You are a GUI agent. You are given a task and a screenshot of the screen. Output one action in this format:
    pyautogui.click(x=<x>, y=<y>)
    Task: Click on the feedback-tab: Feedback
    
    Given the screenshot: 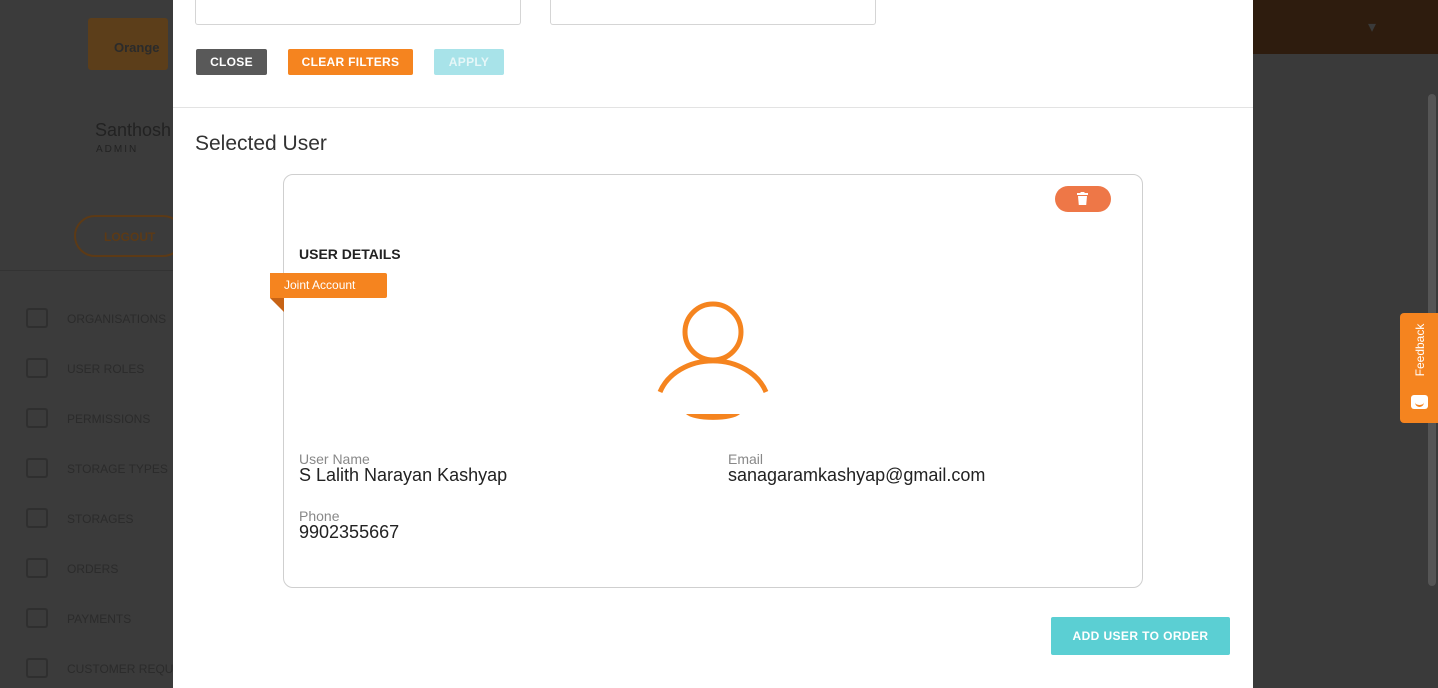 What is the action you would take?
    pyautogui.click(x=1419, y=368)
    